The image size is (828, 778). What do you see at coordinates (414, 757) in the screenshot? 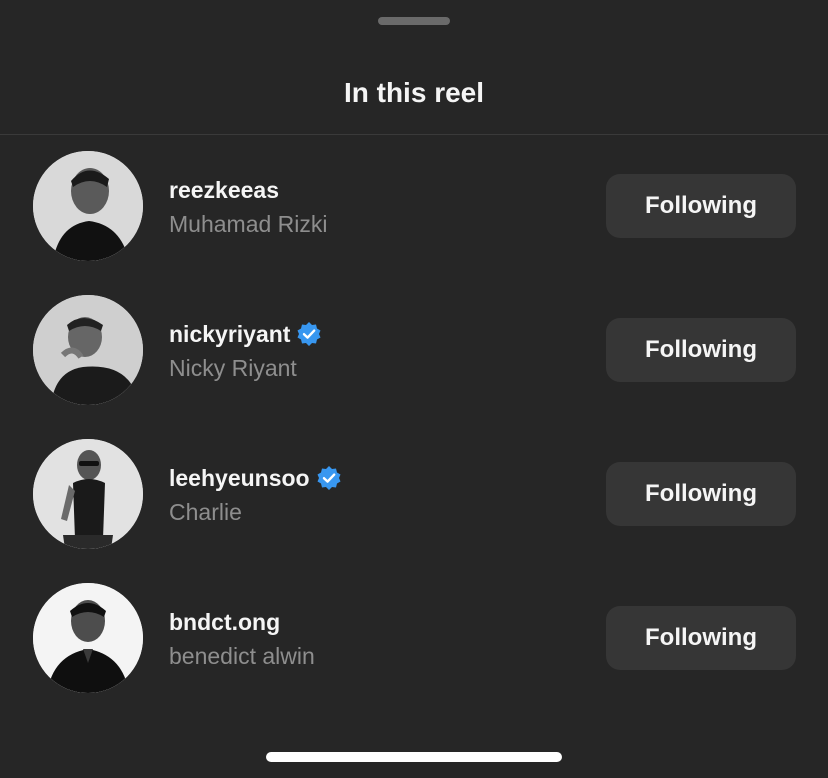
I see `home-indicator` at bounding box center [414, 757].